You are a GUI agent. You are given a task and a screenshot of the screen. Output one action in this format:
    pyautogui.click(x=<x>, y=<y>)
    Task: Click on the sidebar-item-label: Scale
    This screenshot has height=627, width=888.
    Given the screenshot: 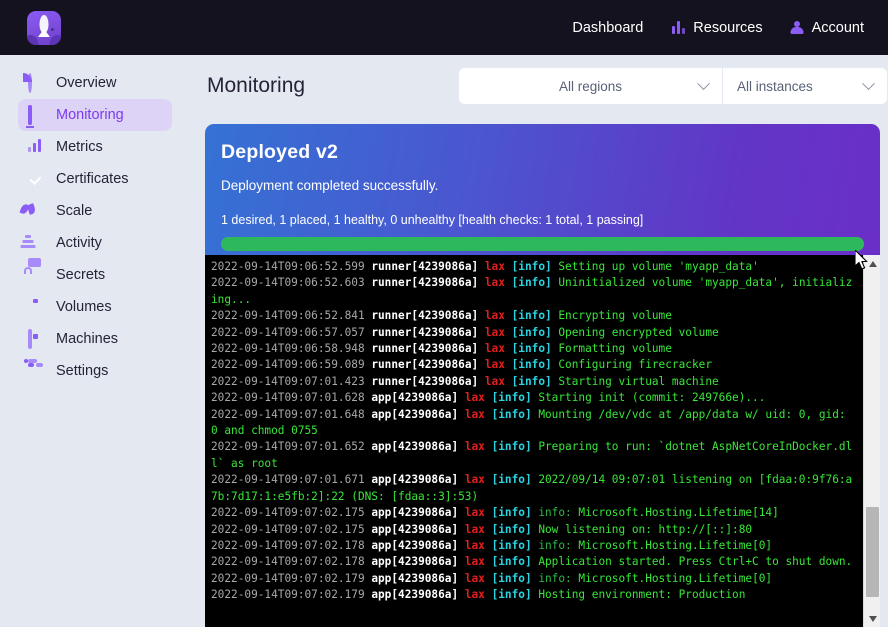 What is the action you would take?
    pyautogui.click(x=74, y=211)
    